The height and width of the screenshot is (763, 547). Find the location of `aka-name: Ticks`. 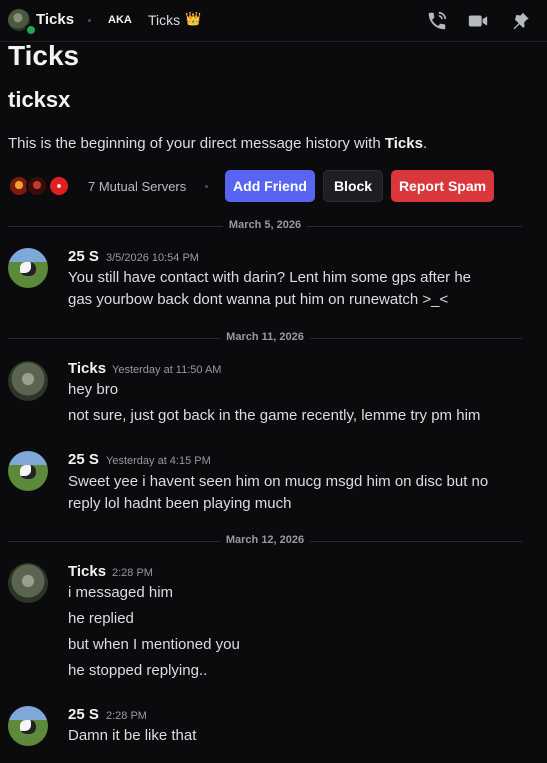

aka-name: Ticks is located at coordinates (164, 20).